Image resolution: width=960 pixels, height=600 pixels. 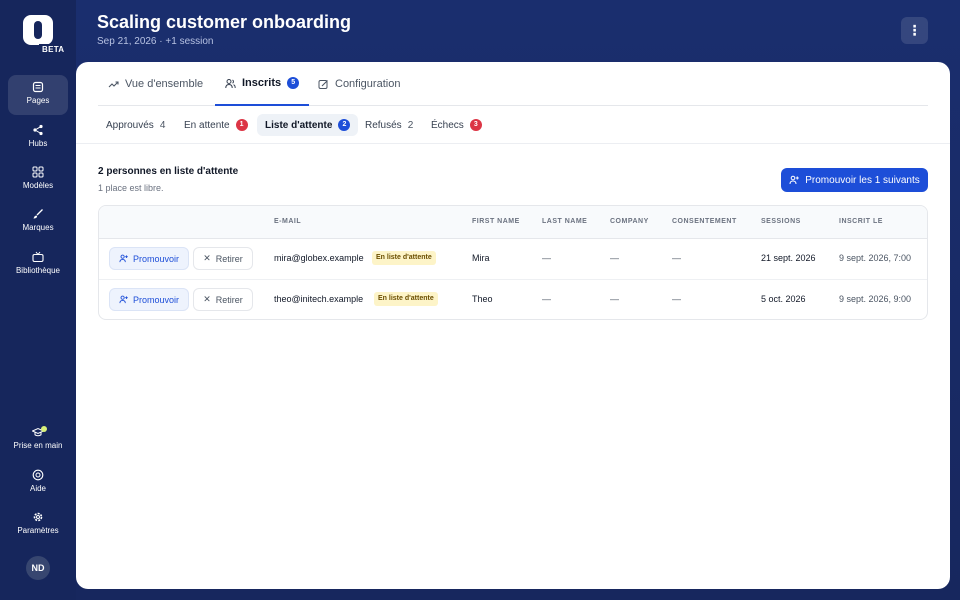 What do you see at coordinates (164, 84) in the screenshot?
I see `tab-label: Vue d'ensemble` at bounding box center [164, 84].